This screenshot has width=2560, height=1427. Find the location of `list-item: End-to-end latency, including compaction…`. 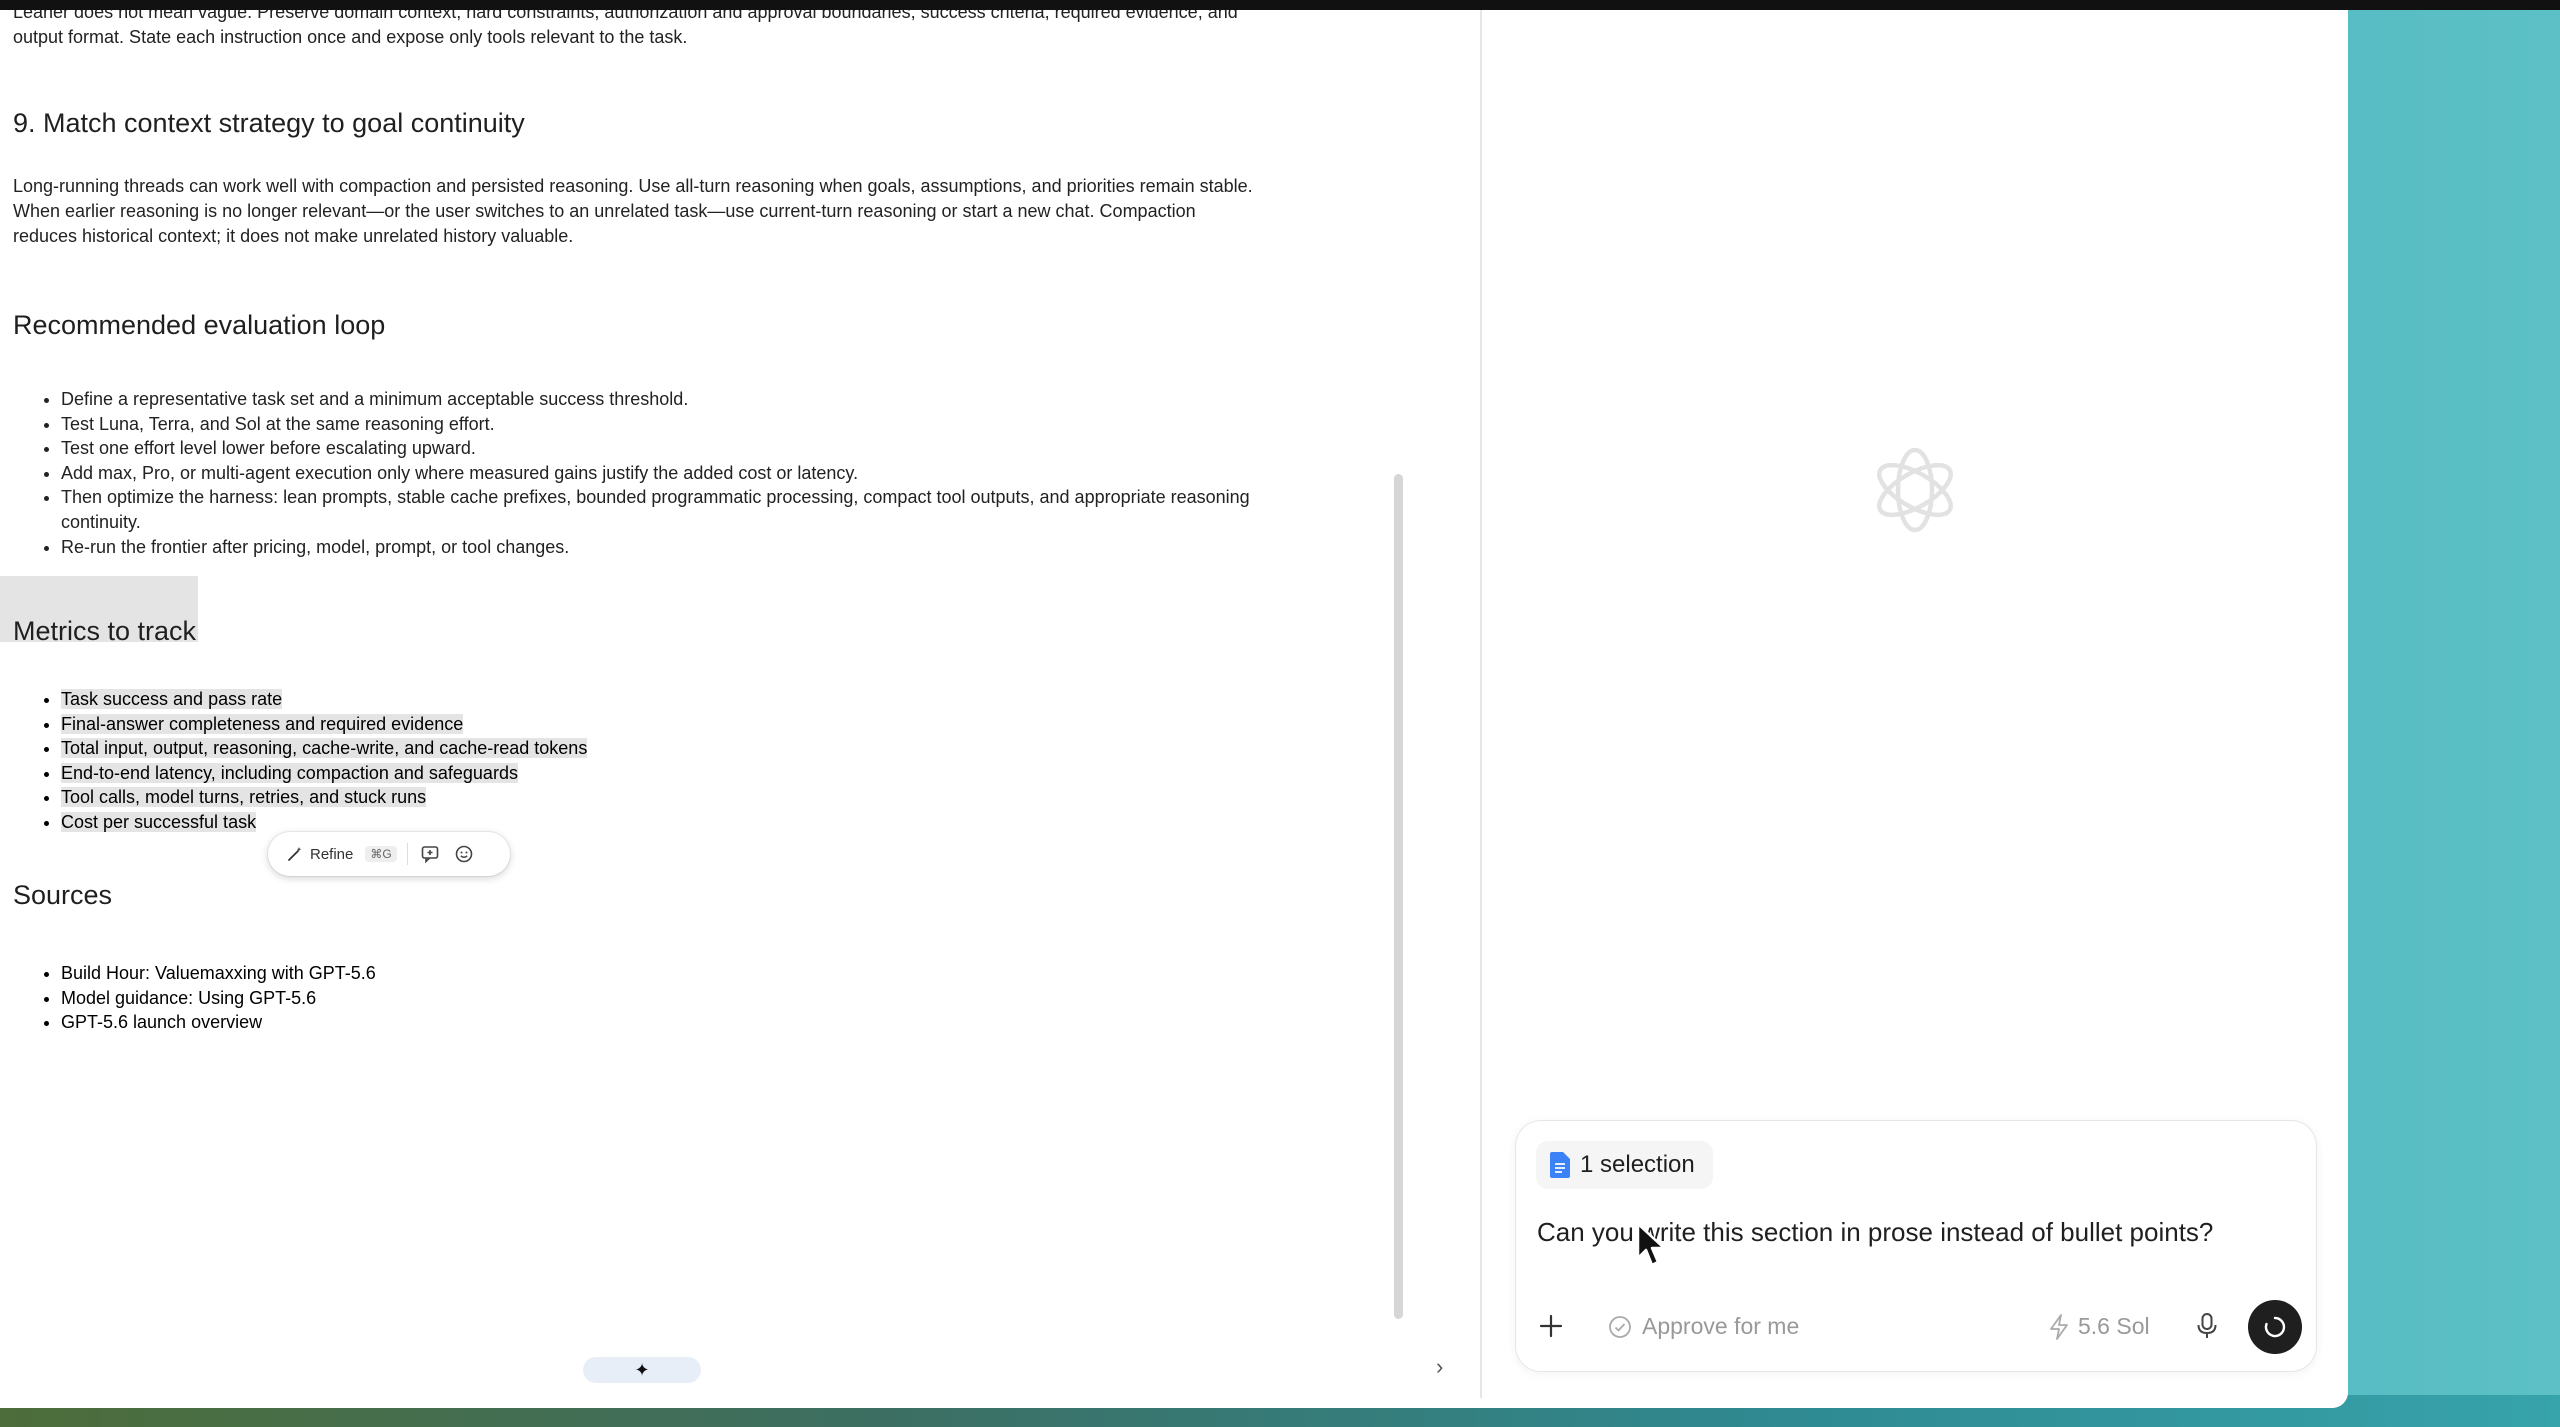

list-item: End-to-end latency, including compaction… is located at coordinates (676, 773).